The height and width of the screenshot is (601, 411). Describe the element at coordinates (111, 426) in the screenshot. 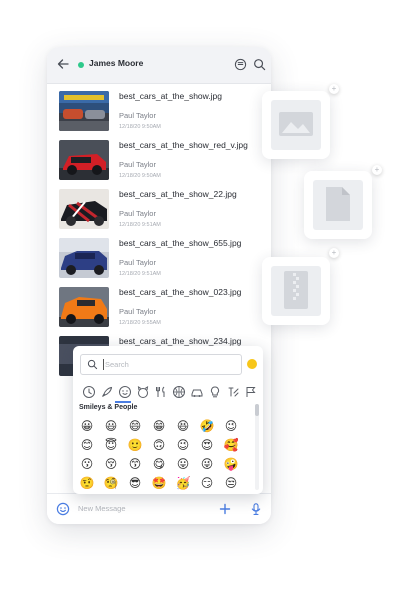

I see `emoji: 😃` at that location.